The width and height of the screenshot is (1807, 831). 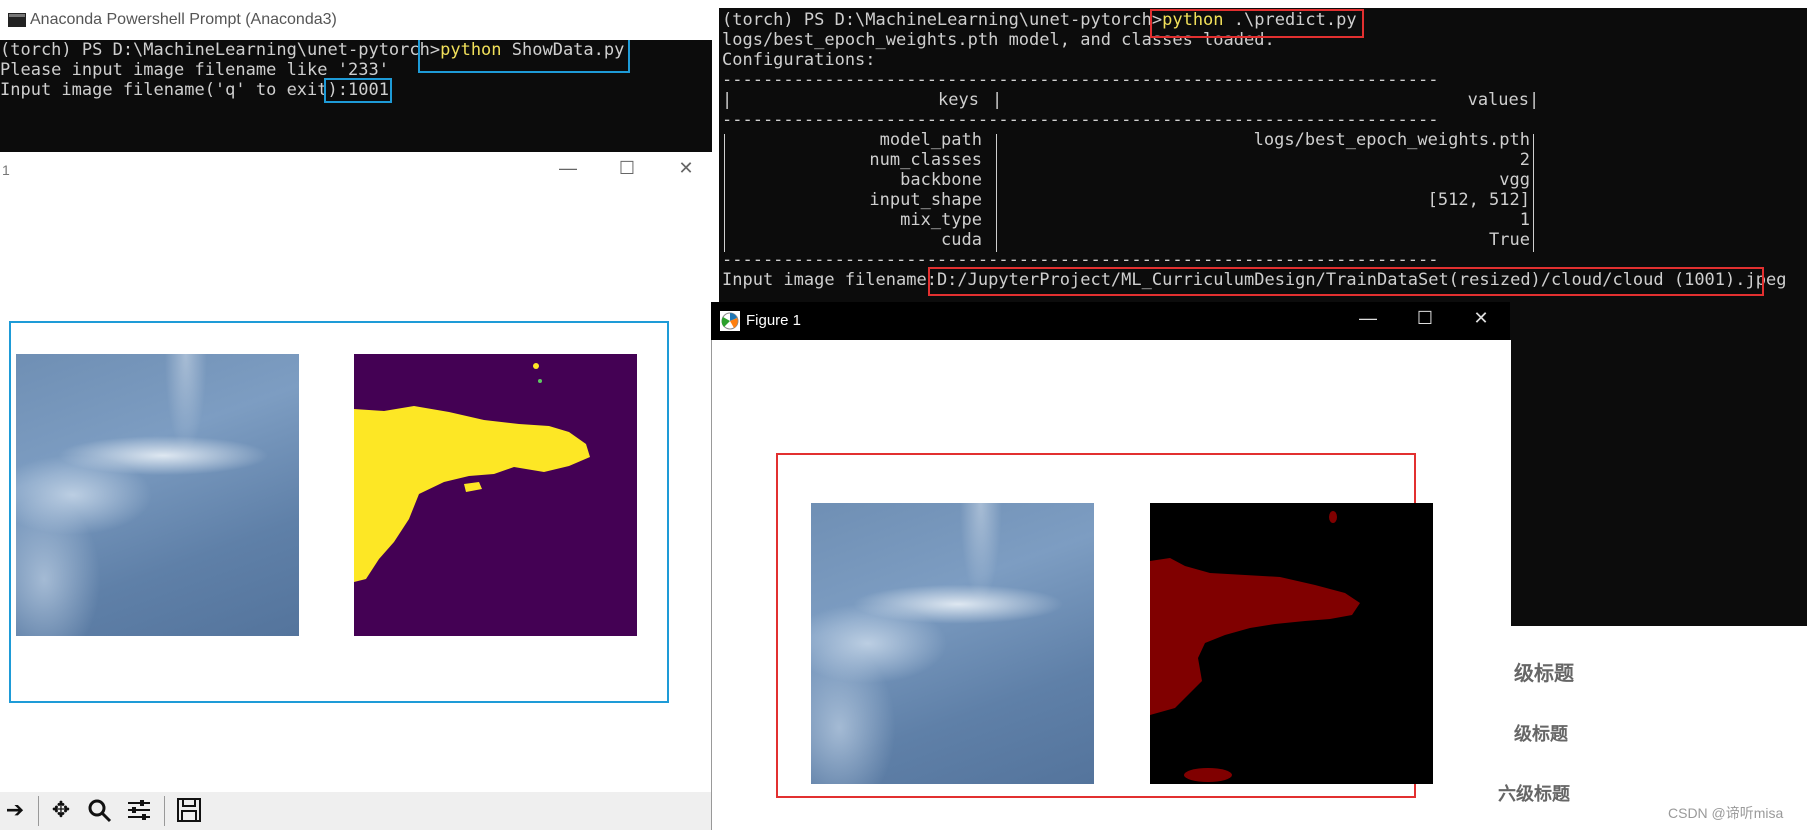 What do you see at coordinates (194, 70) in the screenshot?
I see `left-terminal-line2: Please input image filename like '233'` at bounding box center [194, 70].